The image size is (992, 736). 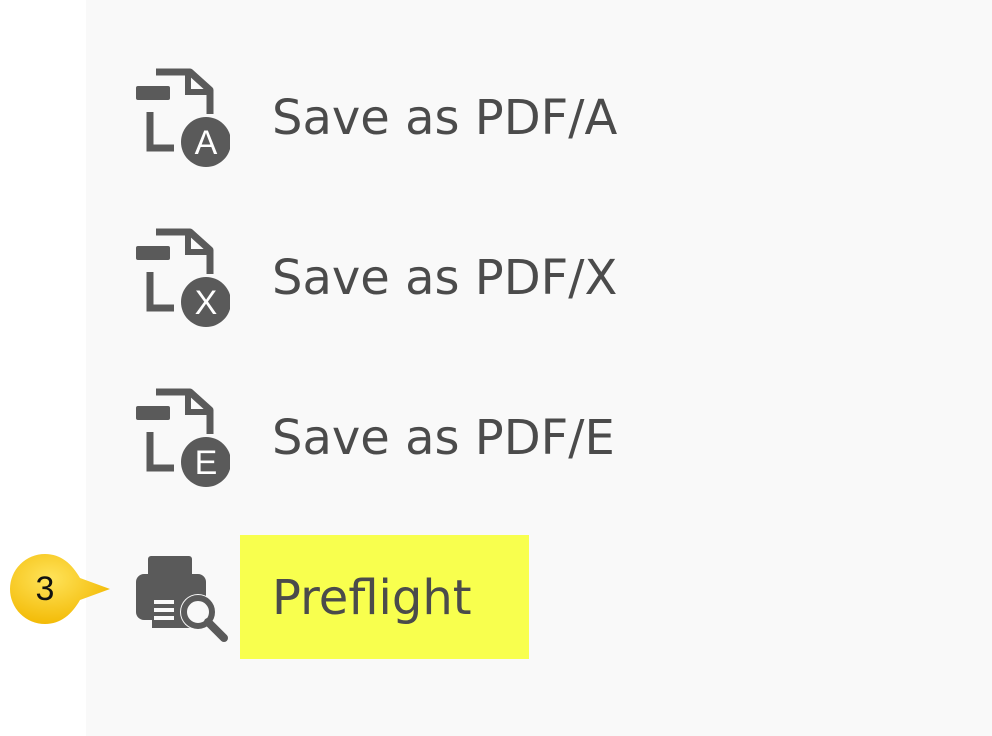 What do you see at coordinates (182, 599) in the screenshot?
I see `preflight-printer-magnifier-icon` at bounding box center [182, 599].